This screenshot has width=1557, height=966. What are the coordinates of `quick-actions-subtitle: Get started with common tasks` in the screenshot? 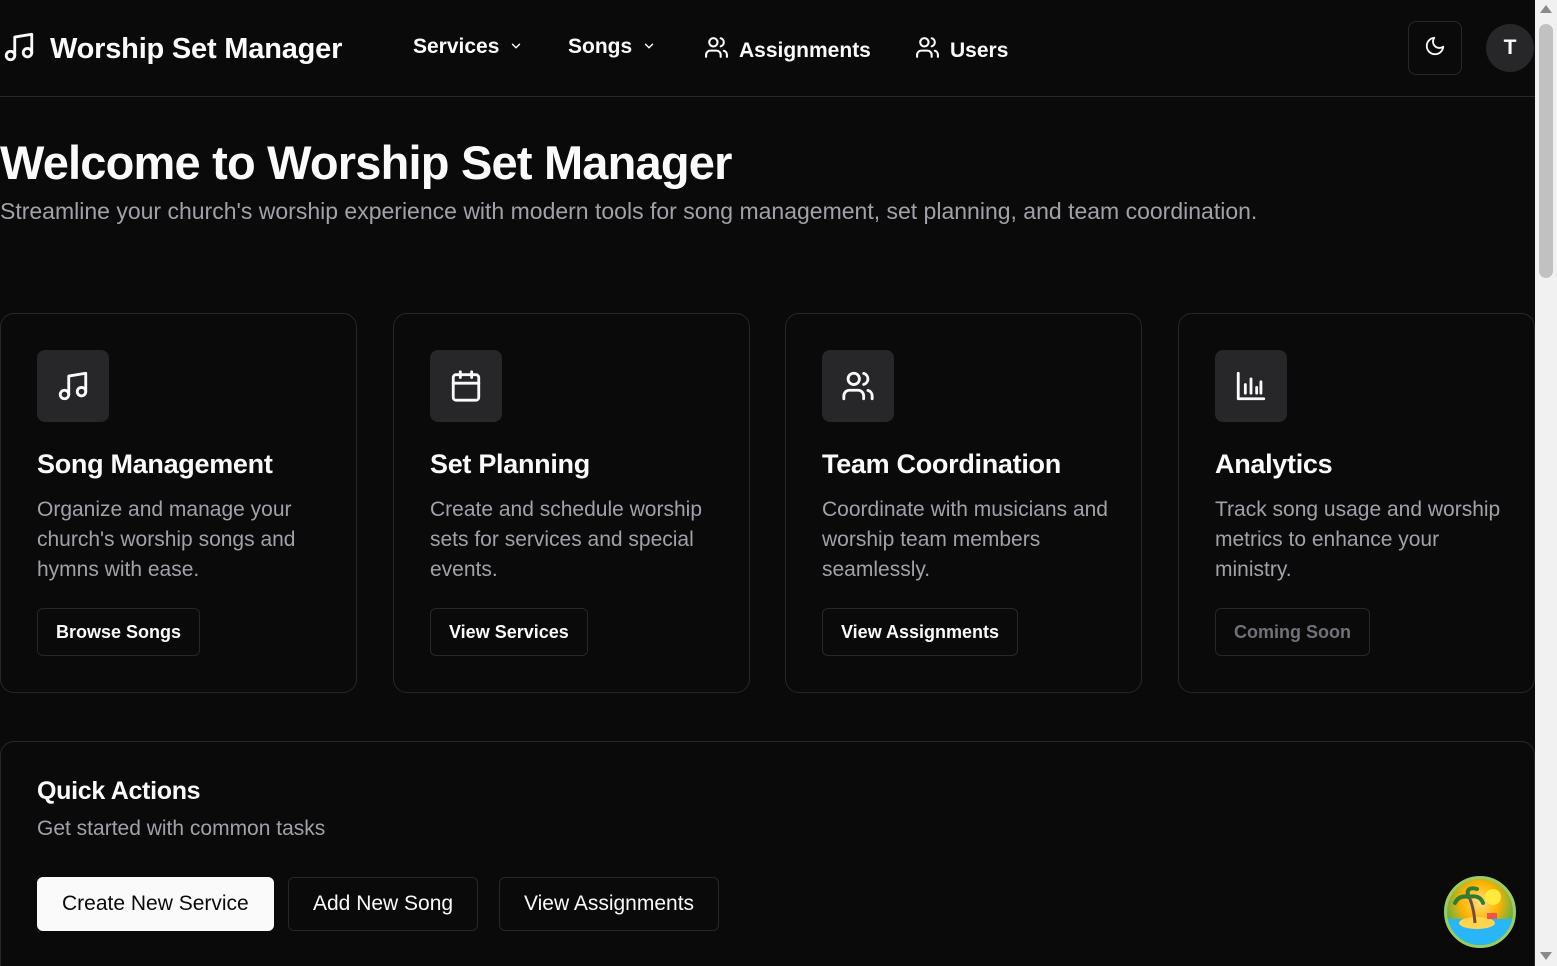 It's located at (181, 828).